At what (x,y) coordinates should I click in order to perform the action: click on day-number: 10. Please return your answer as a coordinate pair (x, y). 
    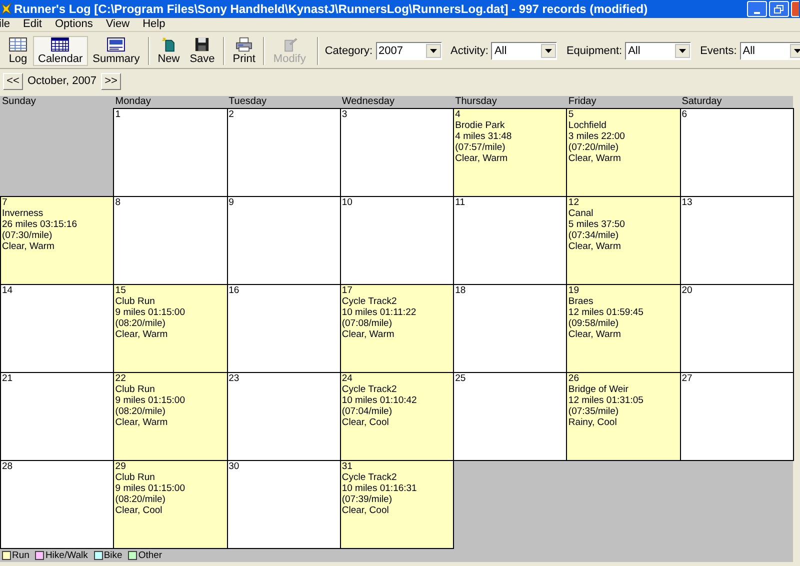
    Looking at the image, I should click on (348, 202).